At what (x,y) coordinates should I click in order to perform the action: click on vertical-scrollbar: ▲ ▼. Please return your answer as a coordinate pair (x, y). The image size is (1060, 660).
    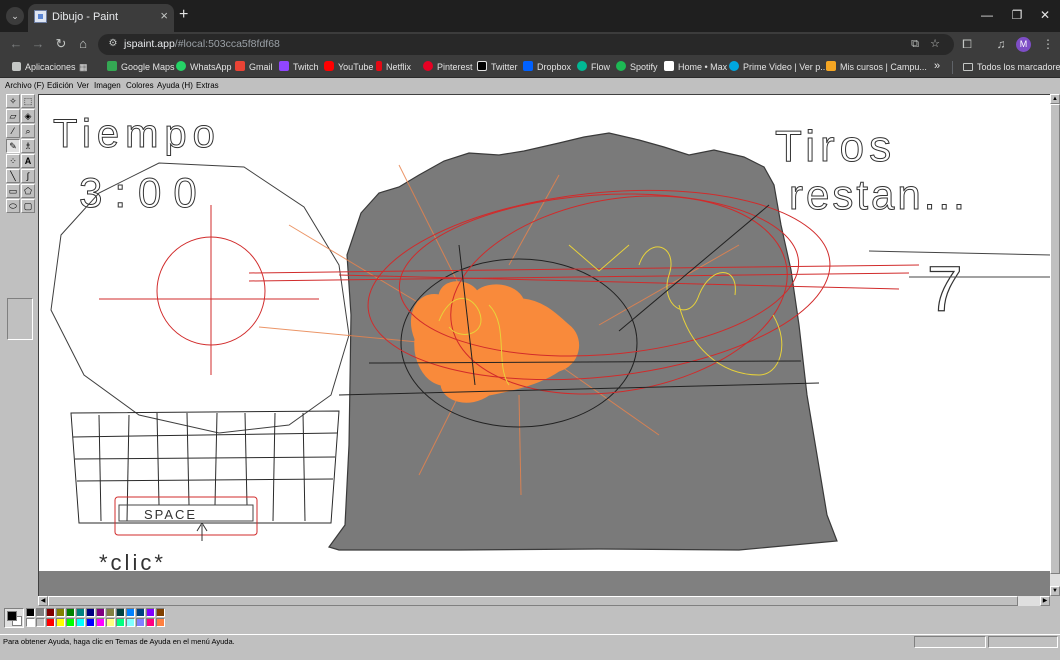
    Looking at the image, I should click on (1055, 345).